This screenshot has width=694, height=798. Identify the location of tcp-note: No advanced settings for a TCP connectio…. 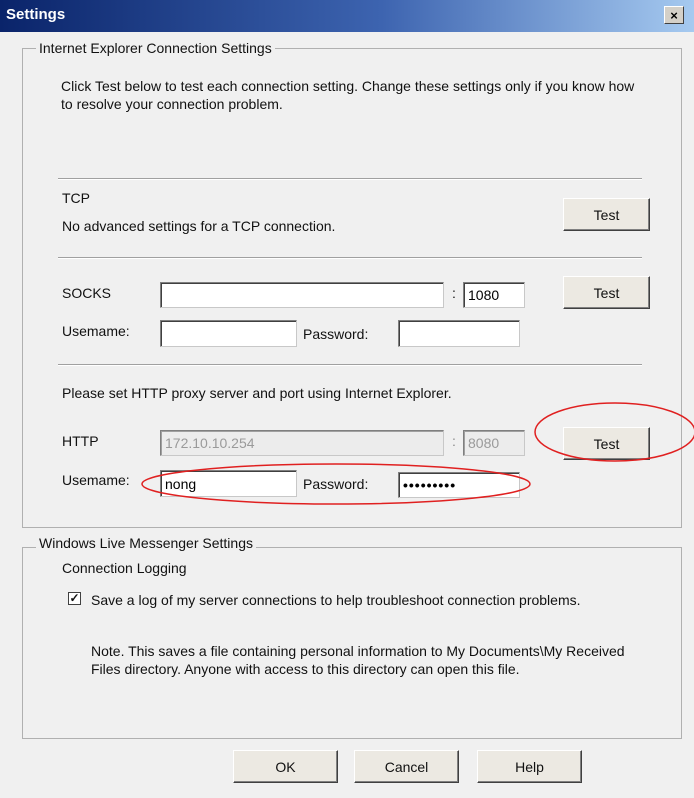
(199, 226).